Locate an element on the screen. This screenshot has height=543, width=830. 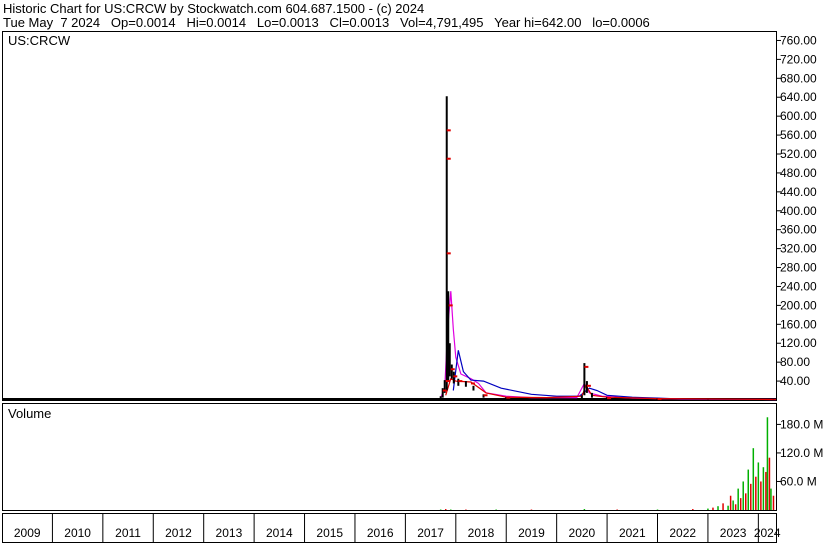
x-axis-year-label: 2020 is located at coordinates (582, 533).